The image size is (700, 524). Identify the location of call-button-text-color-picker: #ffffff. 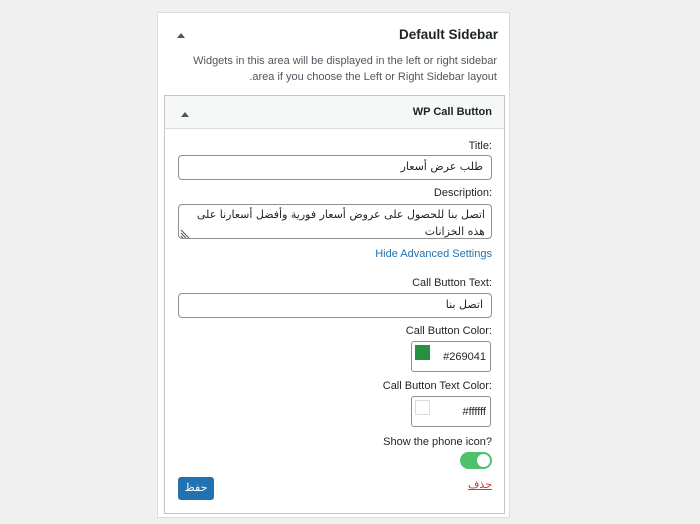
(451, 411).